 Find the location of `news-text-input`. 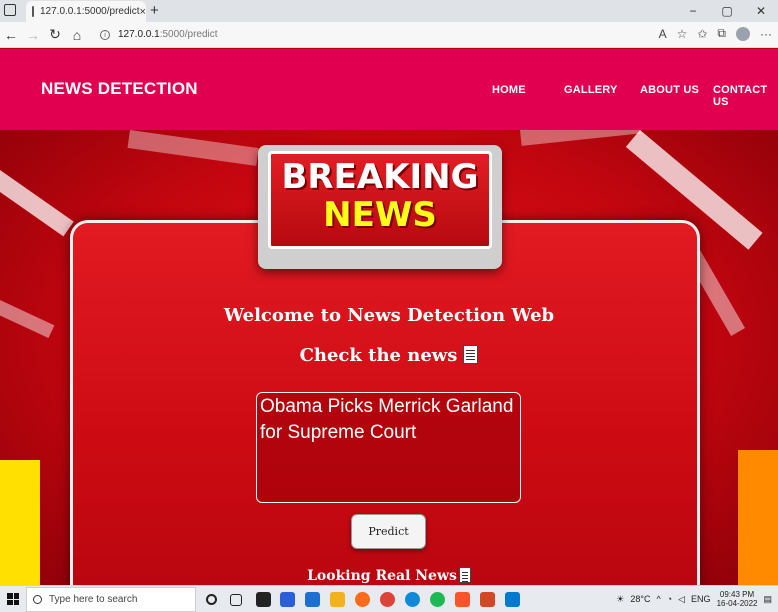

news-text-input is located at coordinates (388, 447).